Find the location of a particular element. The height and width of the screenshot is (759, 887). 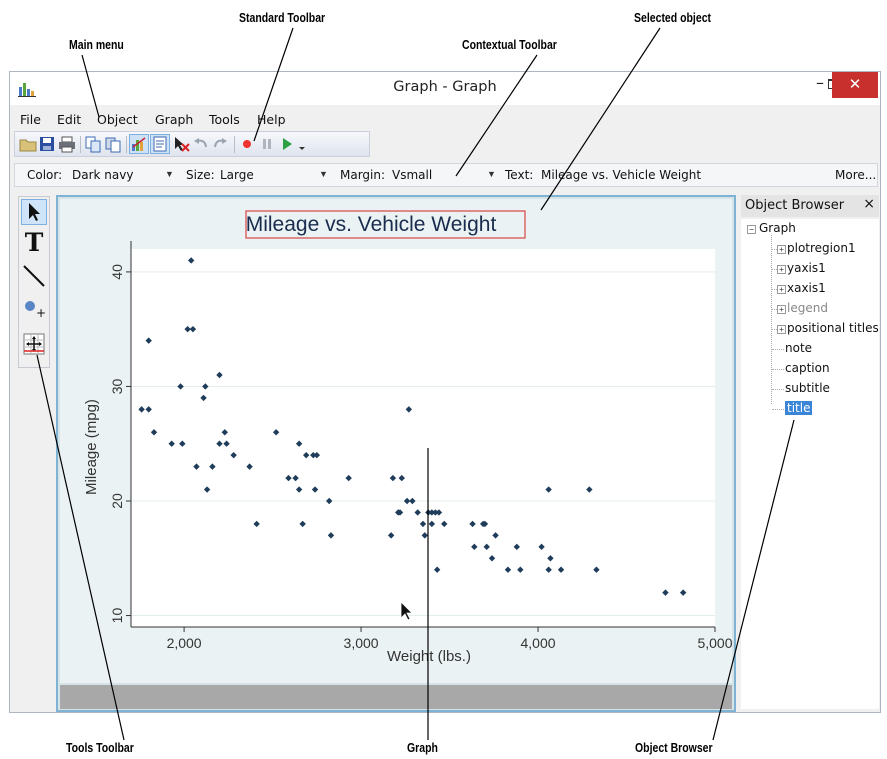

callout-standard-toolbar: Standard Toolbar is located at coordinates (282, 18).